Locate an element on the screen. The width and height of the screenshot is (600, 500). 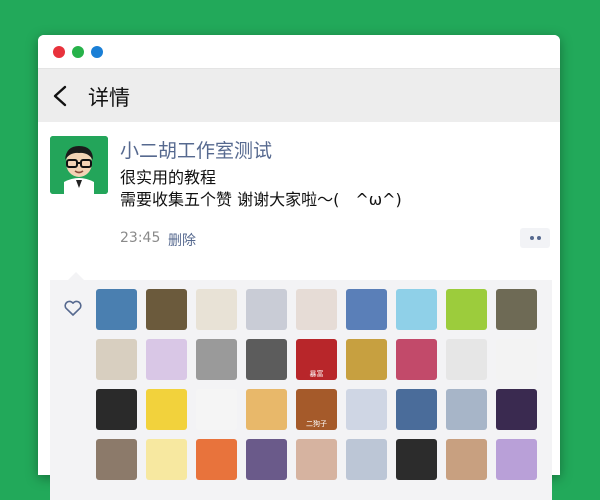
post-time: 23:45 is located at coordinates (140, 238).